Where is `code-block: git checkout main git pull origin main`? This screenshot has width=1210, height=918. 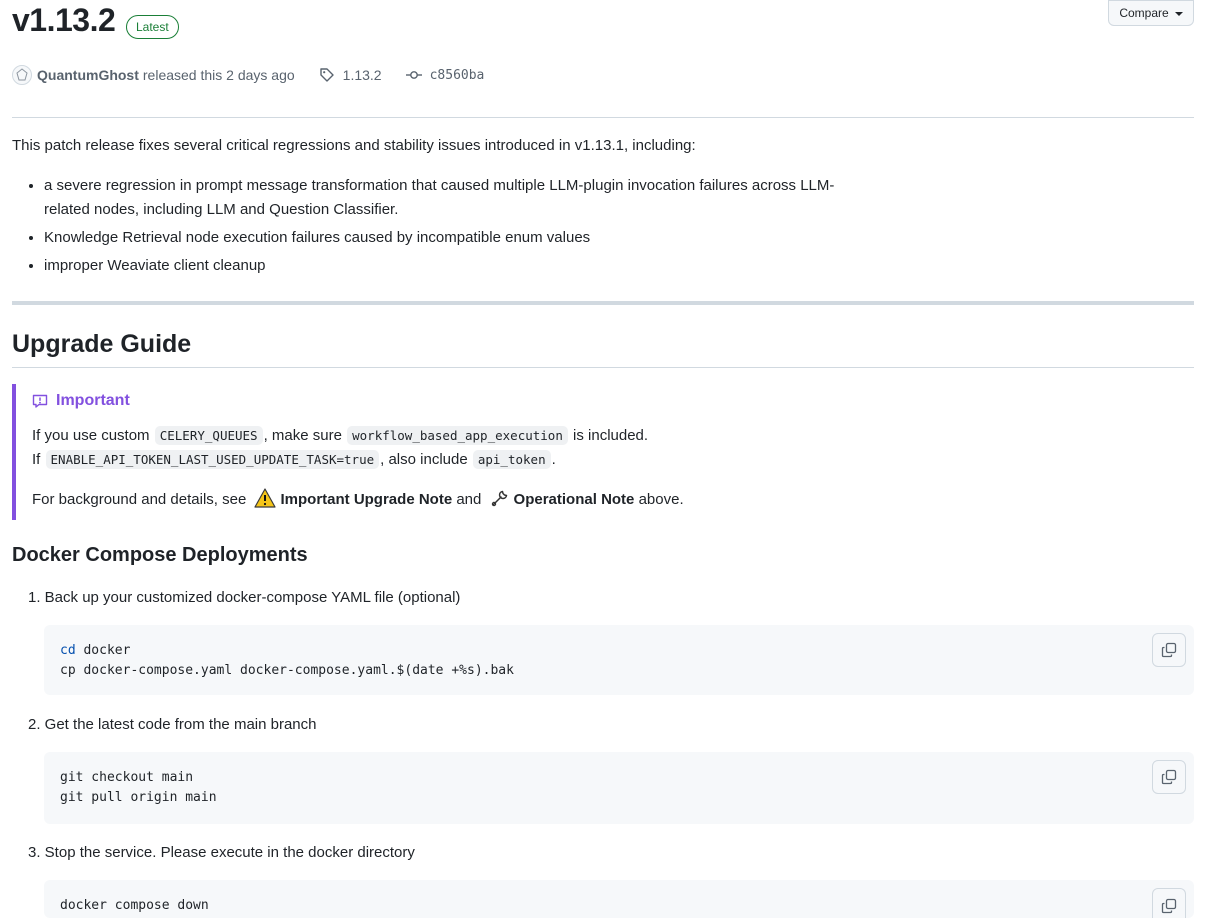 code-block: git checkout main git pull origin main is located at coordinates (619, 788).